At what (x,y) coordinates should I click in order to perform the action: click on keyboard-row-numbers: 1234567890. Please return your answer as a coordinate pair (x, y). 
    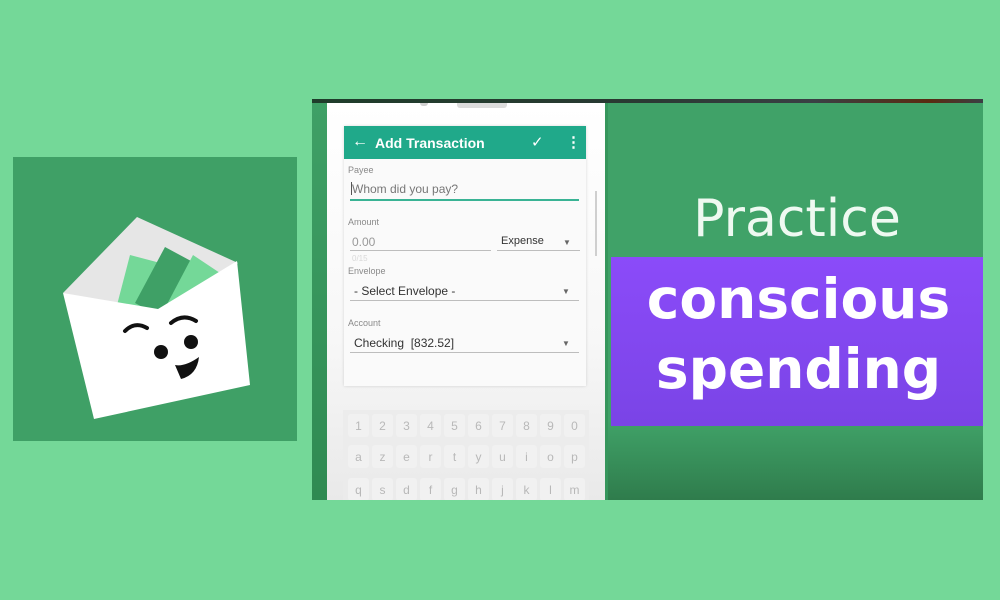
    Looking at the image, I should click on (466, 425).